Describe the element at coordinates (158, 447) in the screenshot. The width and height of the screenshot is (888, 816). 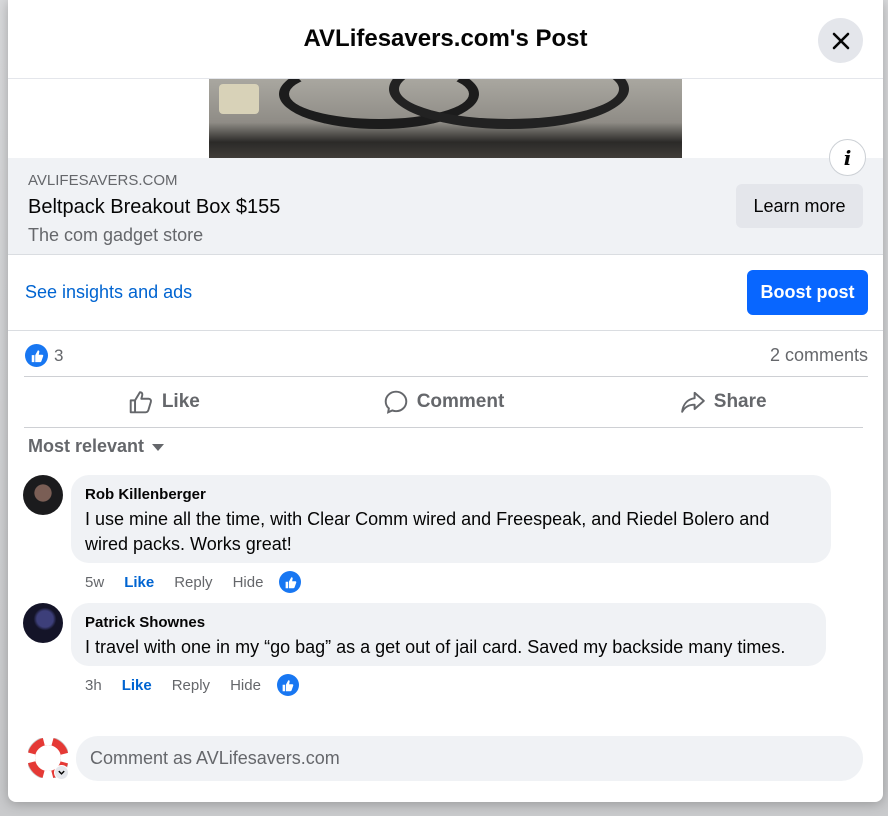
I see `caret-down-icon` at that location.